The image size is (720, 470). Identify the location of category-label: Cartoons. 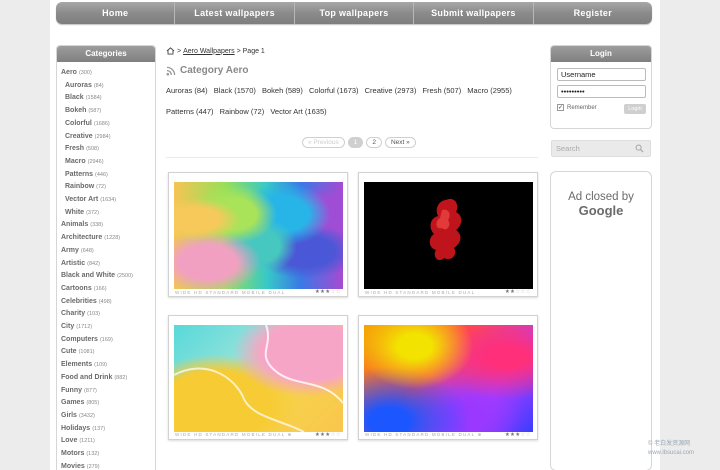
(76, 288).